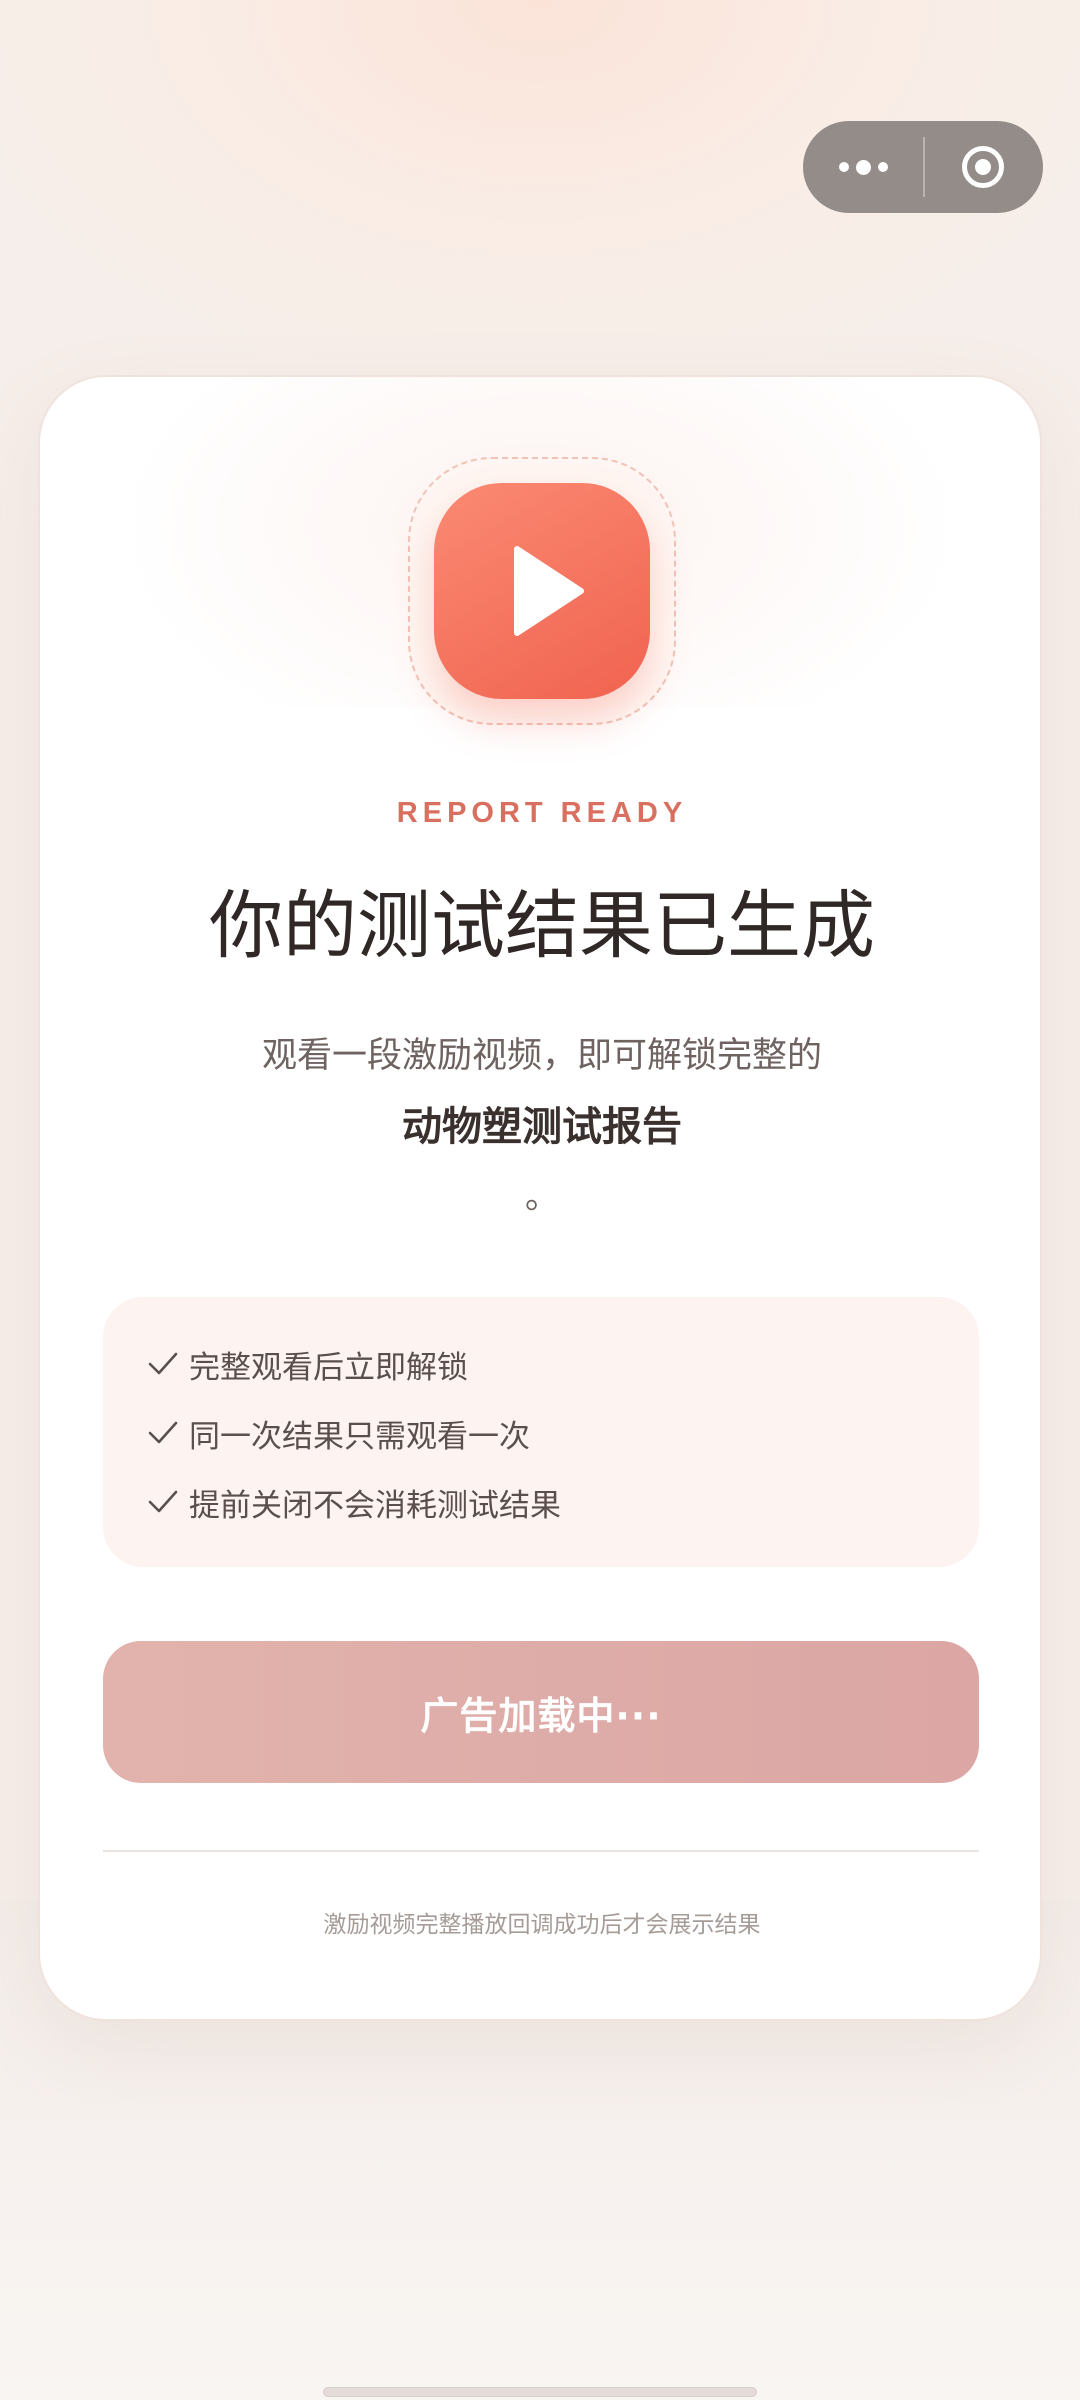 The height and width of the screenshot is (2400, 1080). I want to click on capsule-menu, so click(923, 167).